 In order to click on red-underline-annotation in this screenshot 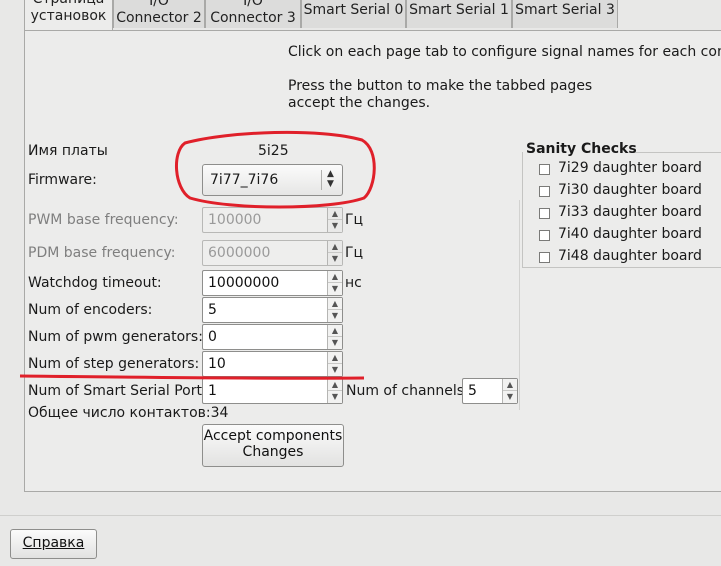, I will do `click(192, 377)`.